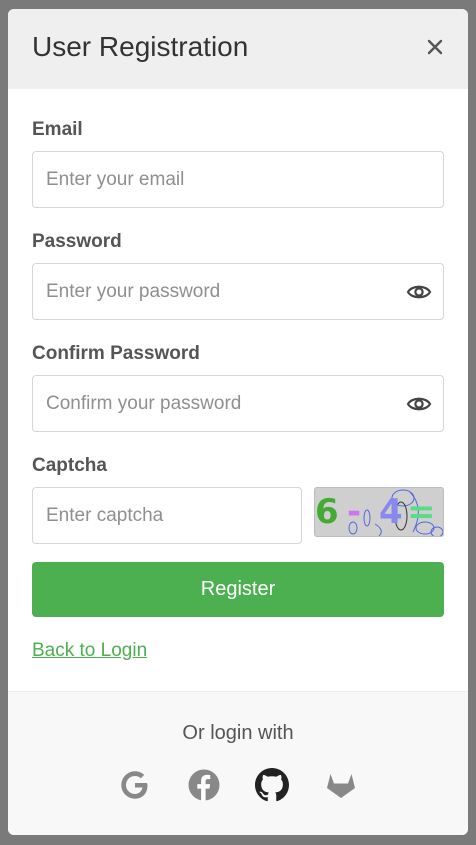 This screenshot has height=845, width=476. I want to click on google-icon, so click(134, 785).